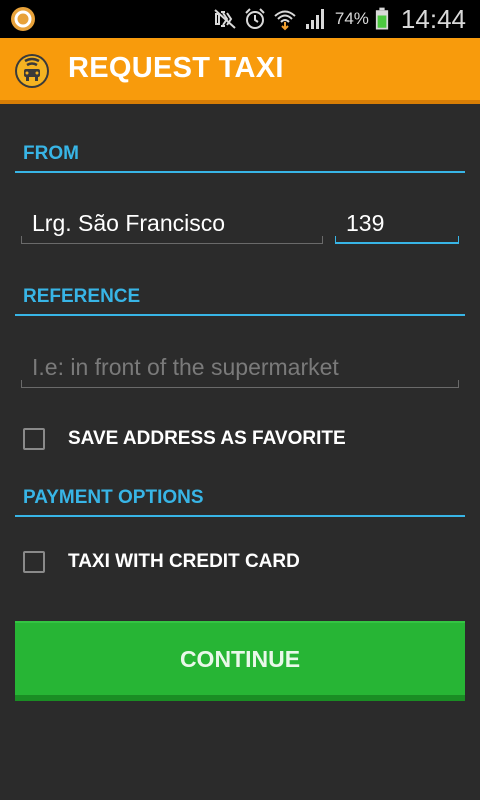 The height and width of the screenshot is (800, 480). Describe the element at coordinates (382, 18) in the screenshot. I see `battery-icon` at that location.